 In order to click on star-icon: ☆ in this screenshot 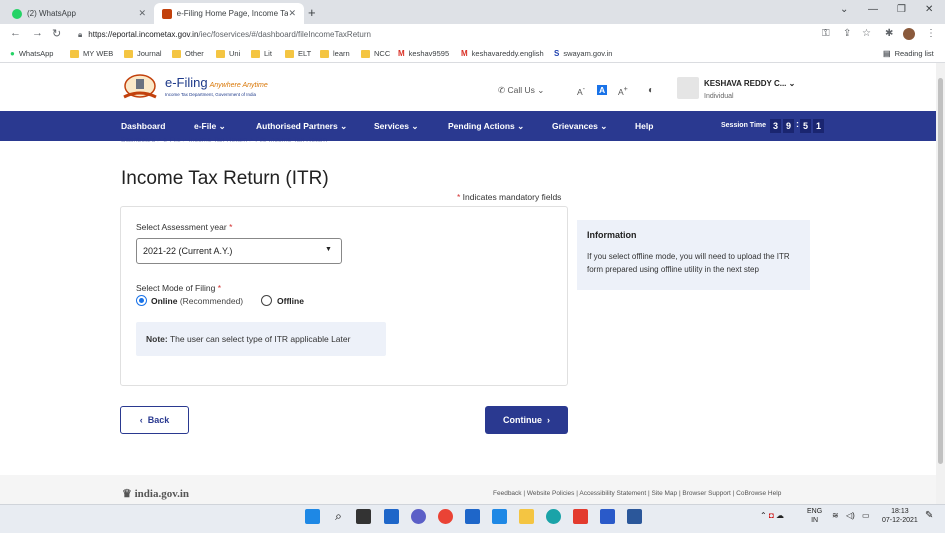, I will do `click(866, 33)`.